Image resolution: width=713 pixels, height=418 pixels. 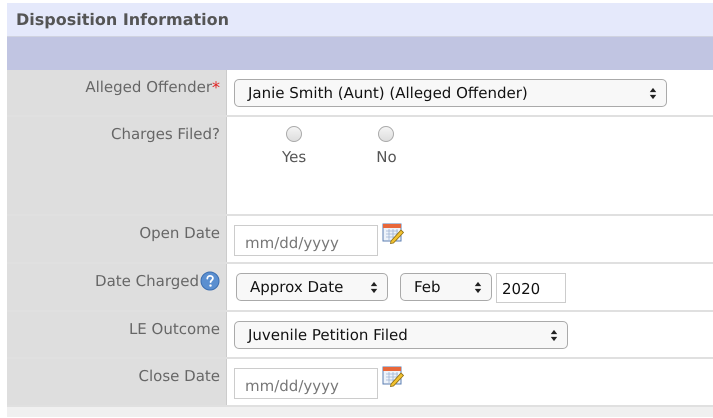 What do you see at coordinates (446, 287) in the screenshot?
I see `month-dropdown: Feb` at bounding box center [446, 287].